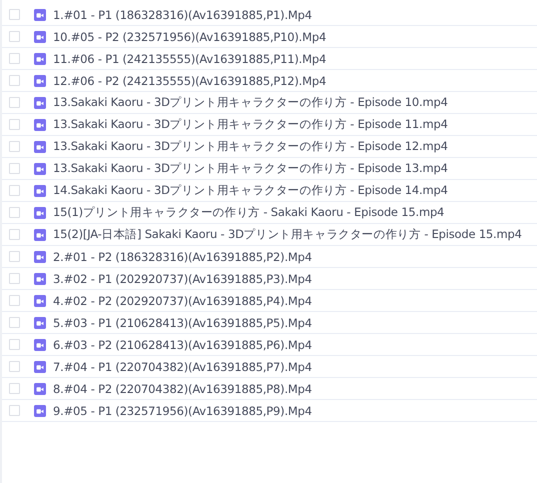 Image resolution: width=537 pixels, height=483 pixels. Describe the element at coordinates (189, 59) in the screenshot. I see `file-name: 11.#06 - P1 (242135555)(Av16391885,P11).Mp4` at that location.